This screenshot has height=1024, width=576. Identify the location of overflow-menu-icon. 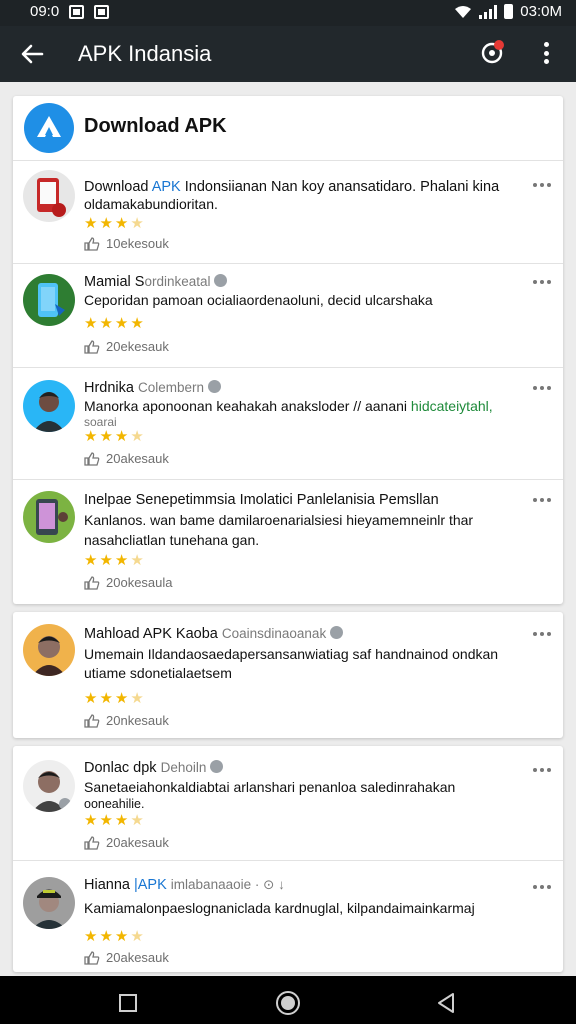
(546, 53).